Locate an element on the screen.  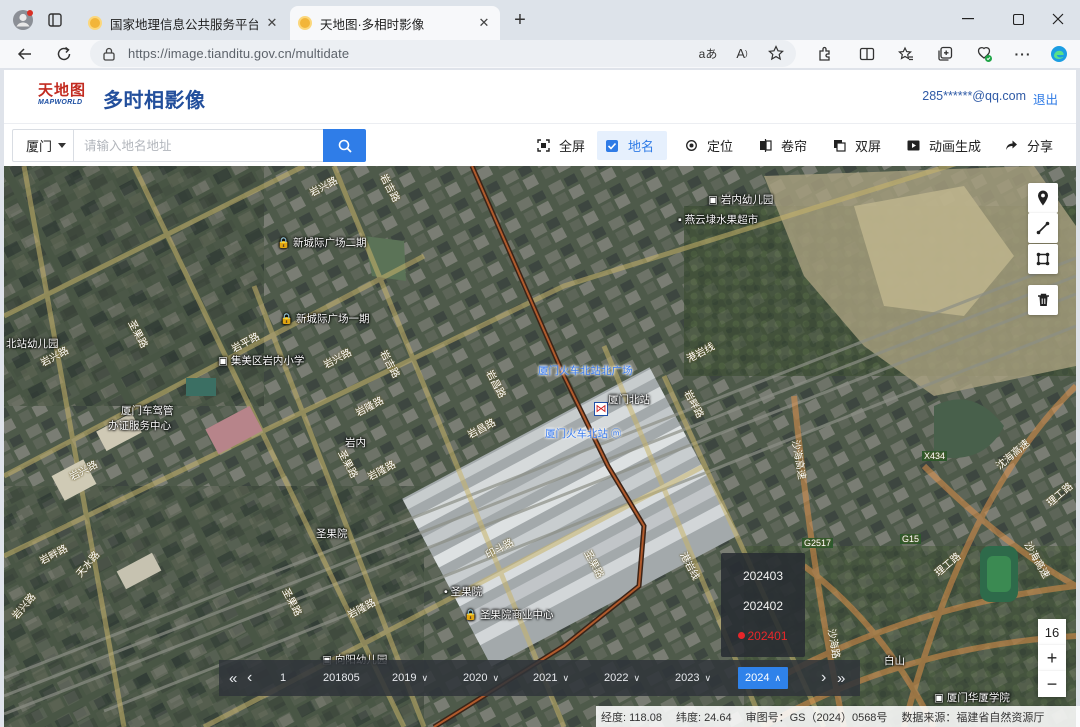
timeline-item-2024: 2024 ∧ is located at coordinates (763, 678).